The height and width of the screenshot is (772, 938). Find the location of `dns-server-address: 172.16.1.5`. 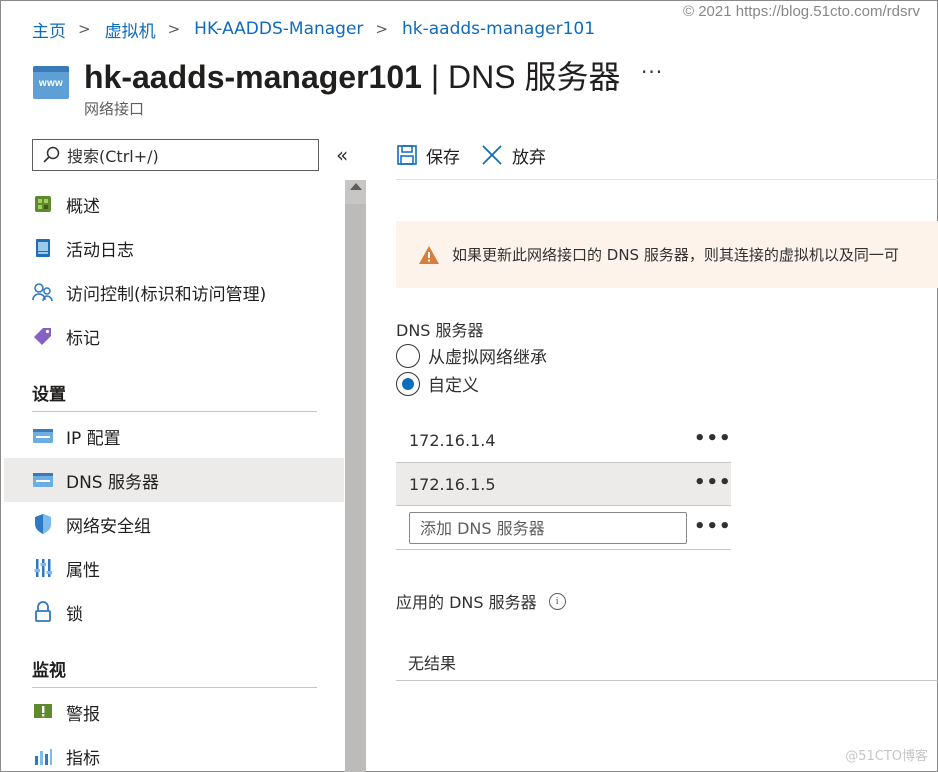

dns-server-address: 172.16.1.5 is located at coordinates (452, 484).